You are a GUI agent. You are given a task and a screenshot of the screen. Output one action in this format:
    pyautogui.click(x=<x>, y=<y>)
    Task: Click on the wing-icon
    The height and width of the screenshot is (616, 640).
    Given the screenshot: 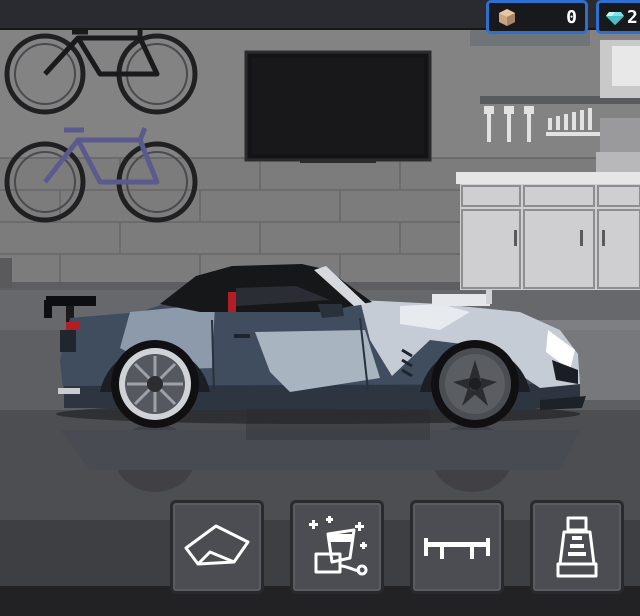 What is the action you would take?
    pyautogui.click(x=457, y=548)
    